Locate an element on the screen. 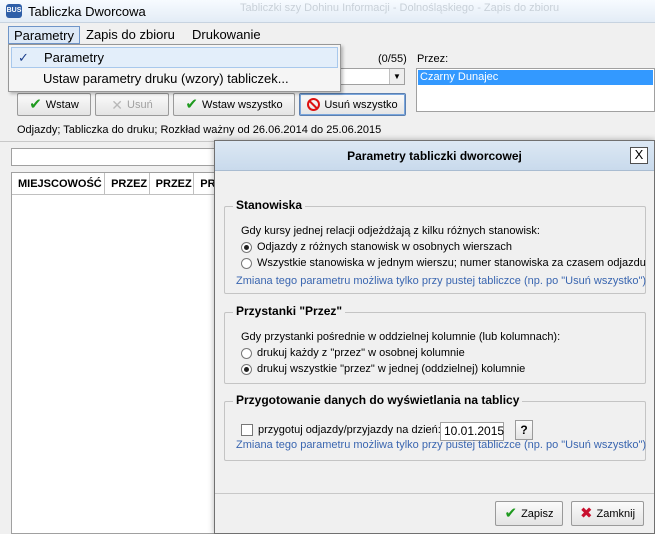 This screenshot has width=655, height=534. wstaw-label: Wstaw is located at coordinates (62, 104).